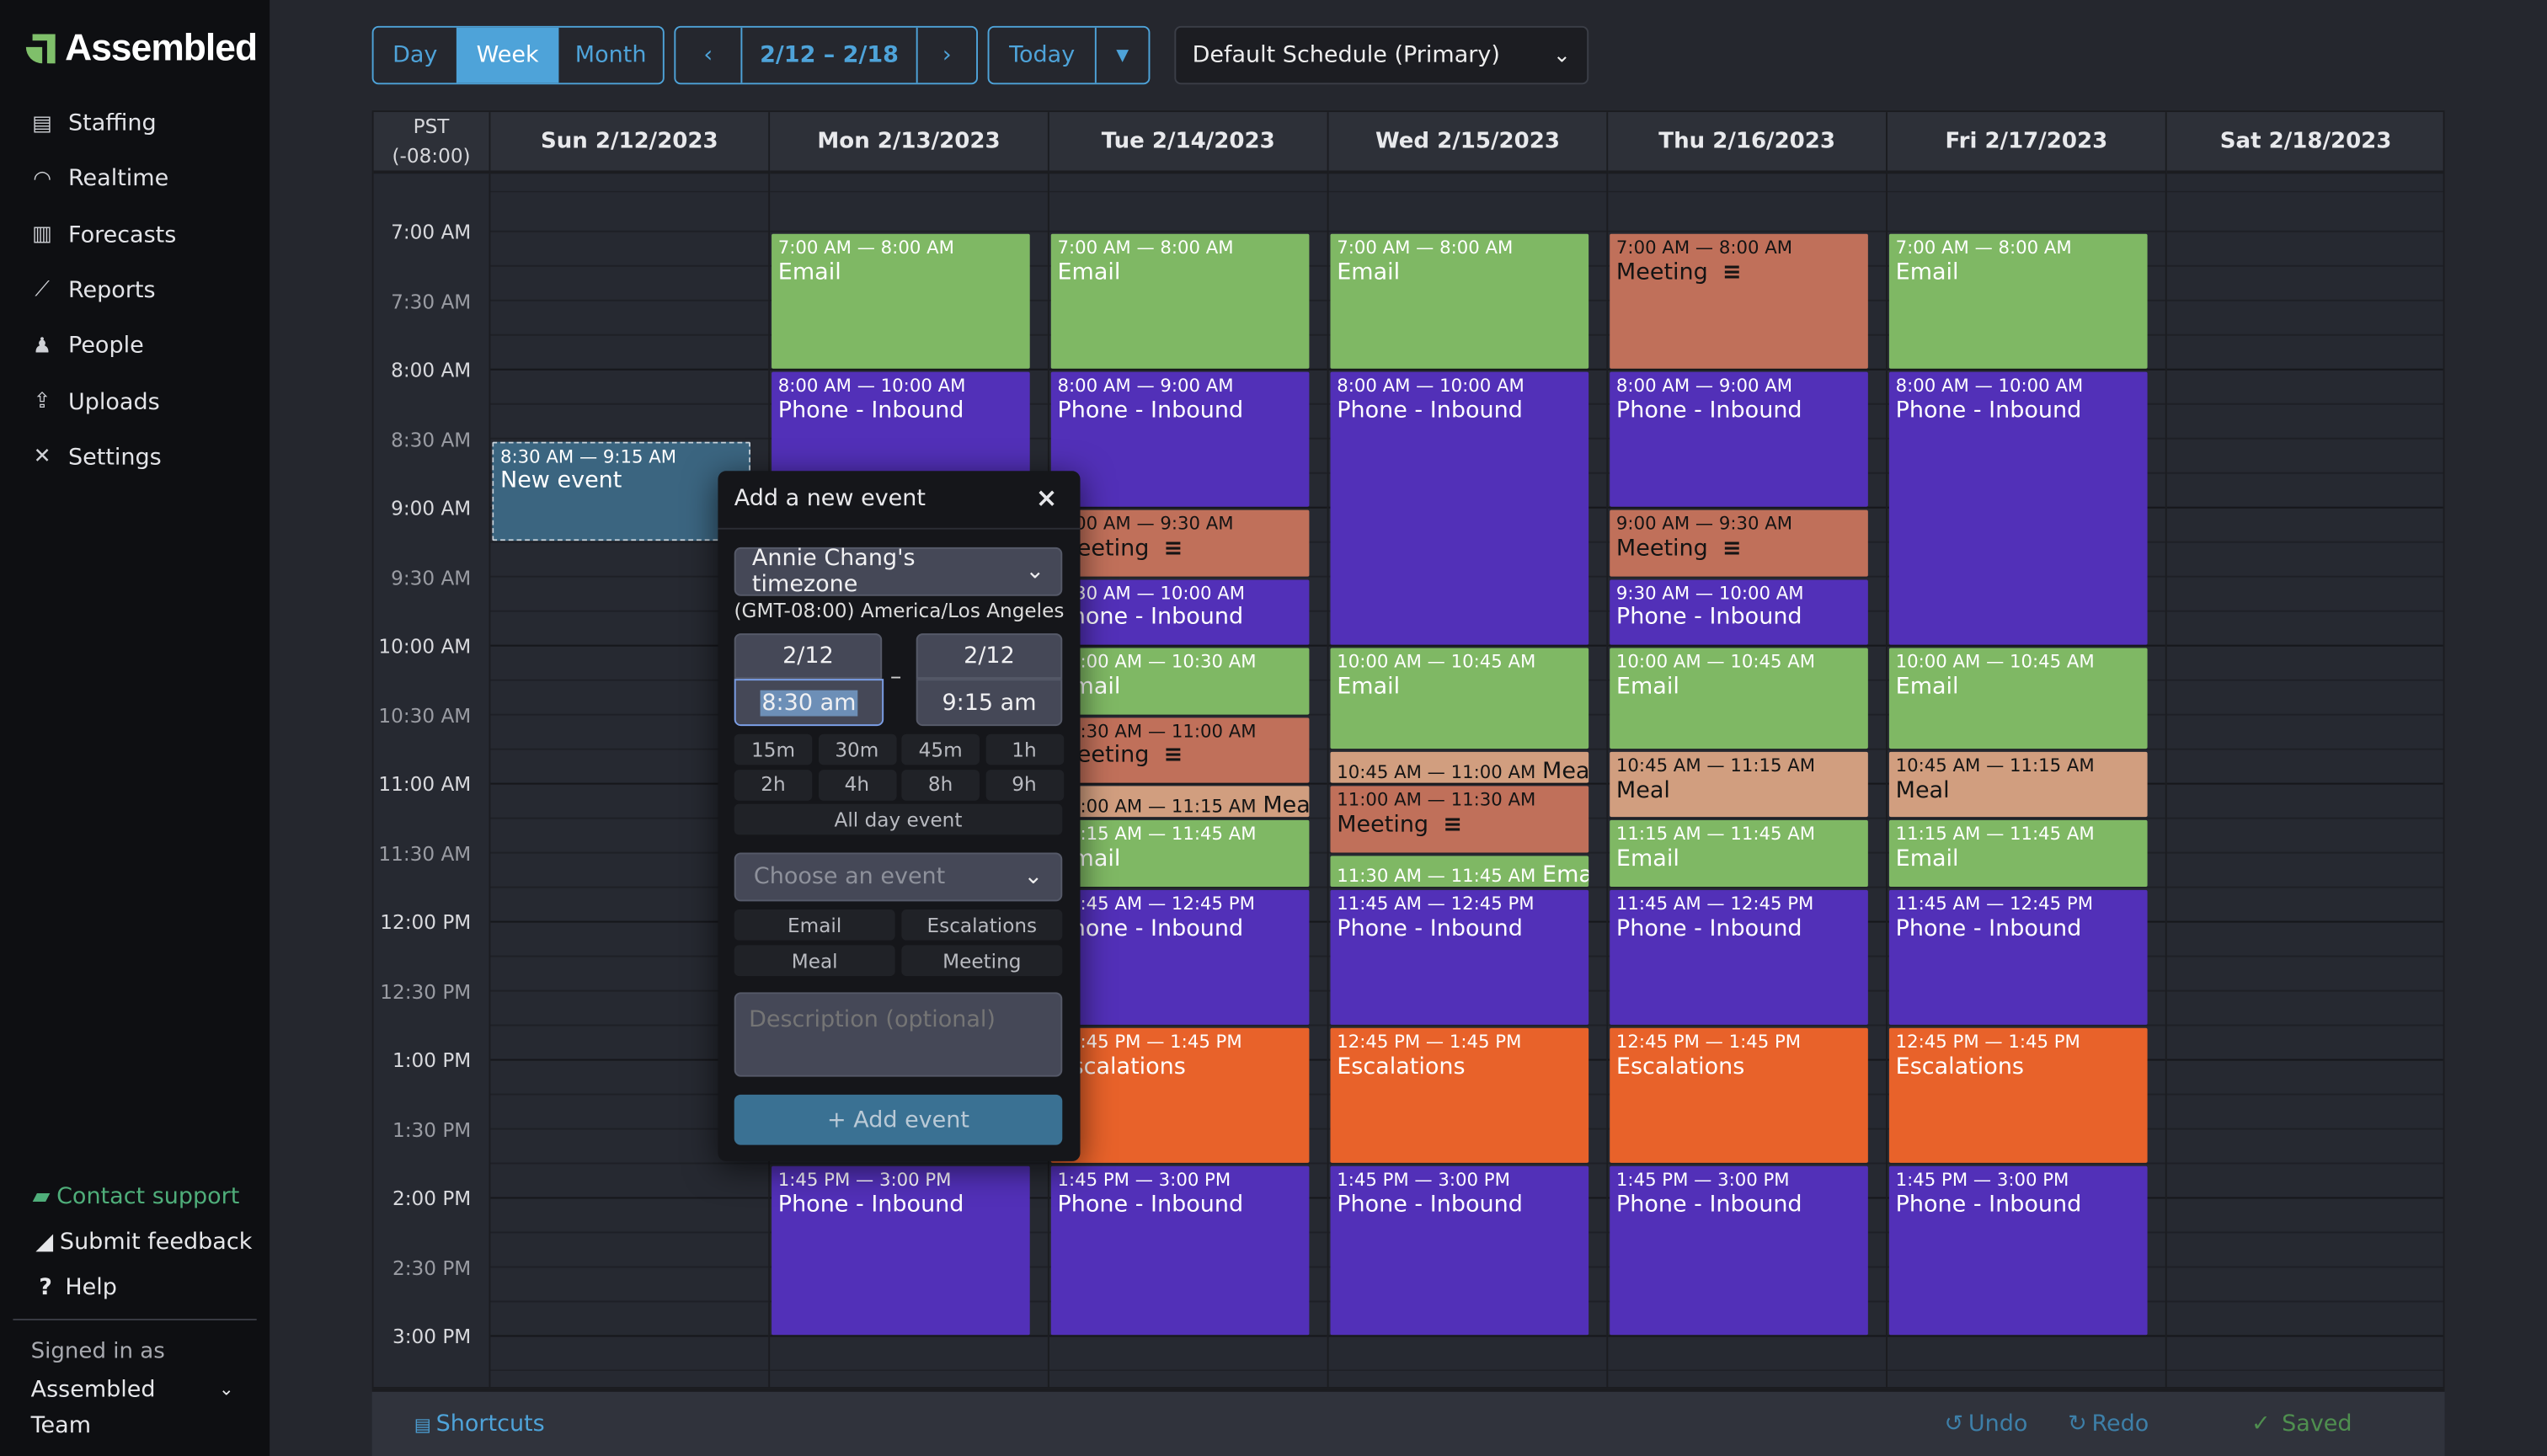 The height and width of the screenshot is (1456, 2547). Describe the element at coordinates (609, 55) in the screenshot. I see `view-month-button: Month` at that location.